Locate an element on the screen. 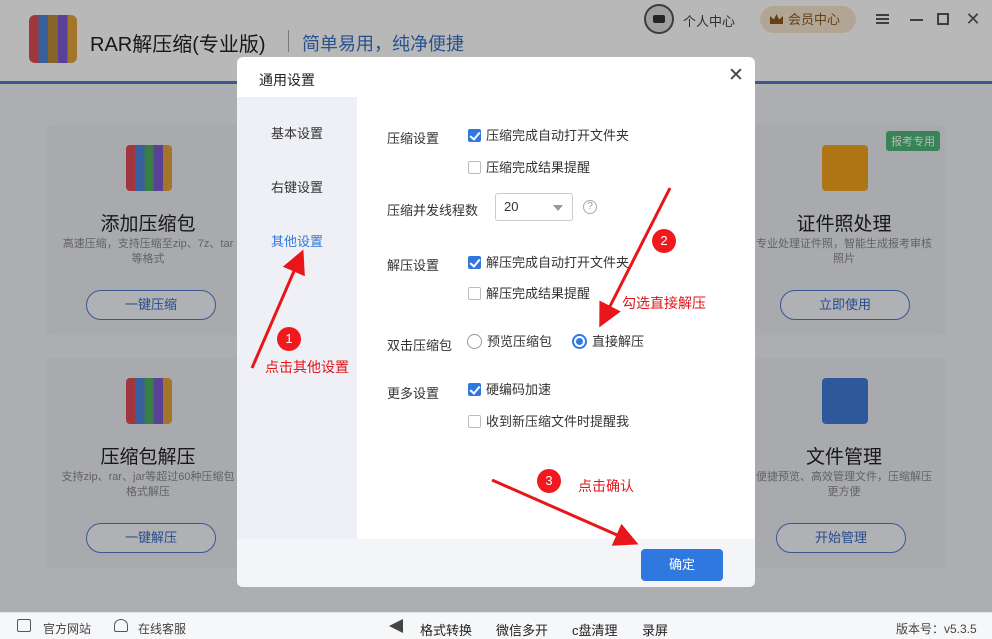 This screenshot has height=639, width=992. threads-label: 压缩并发线程数 is located at coordinates (433, 210).